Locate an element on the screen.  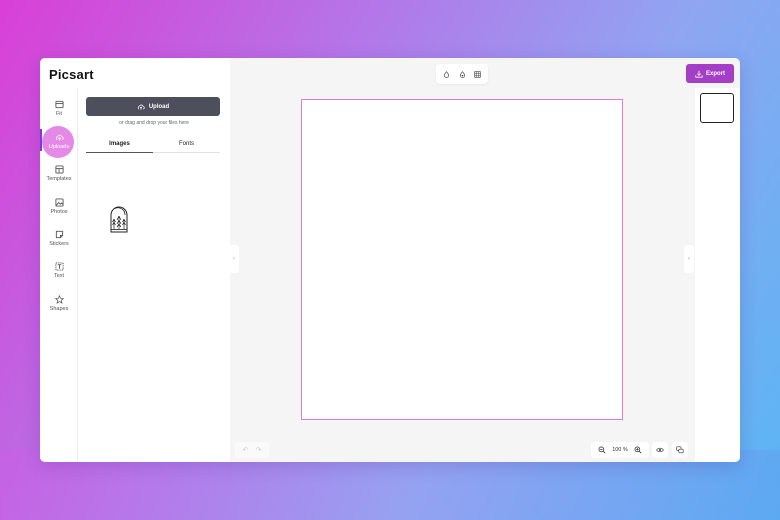
paint-drop-icon is located at coordinates (462, 74).